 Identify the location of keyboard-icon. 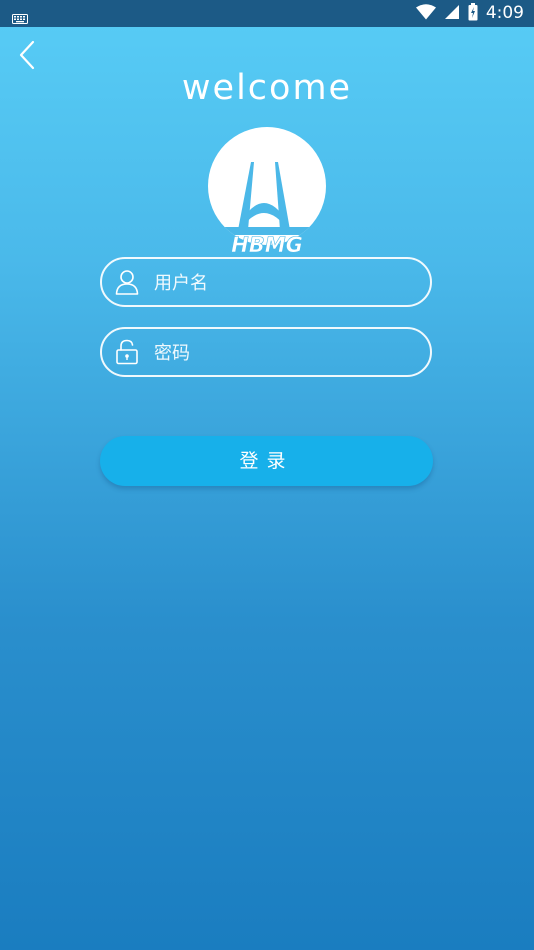
(20, 18).